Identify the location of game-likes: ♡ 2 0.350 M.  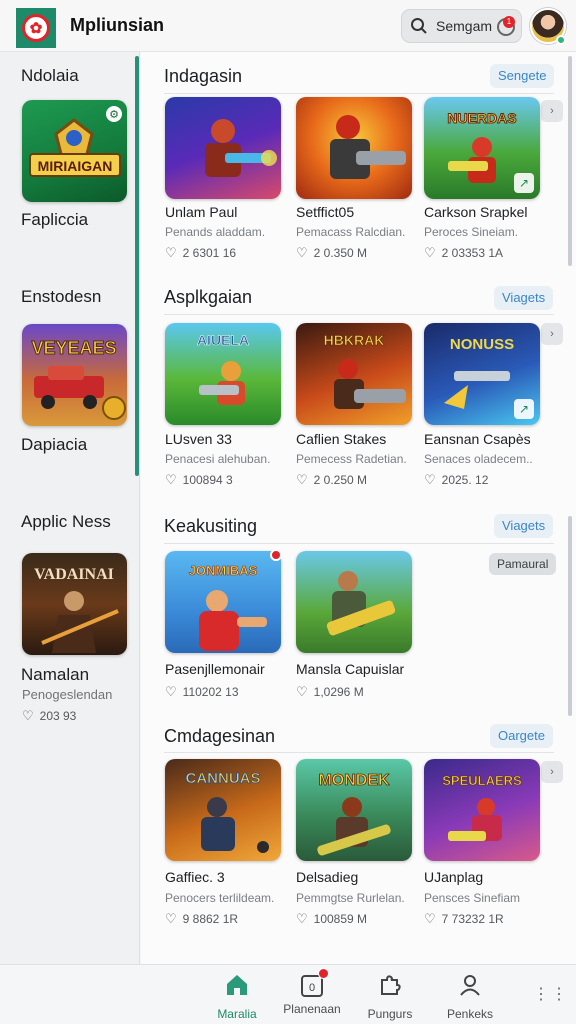
(332, 253).